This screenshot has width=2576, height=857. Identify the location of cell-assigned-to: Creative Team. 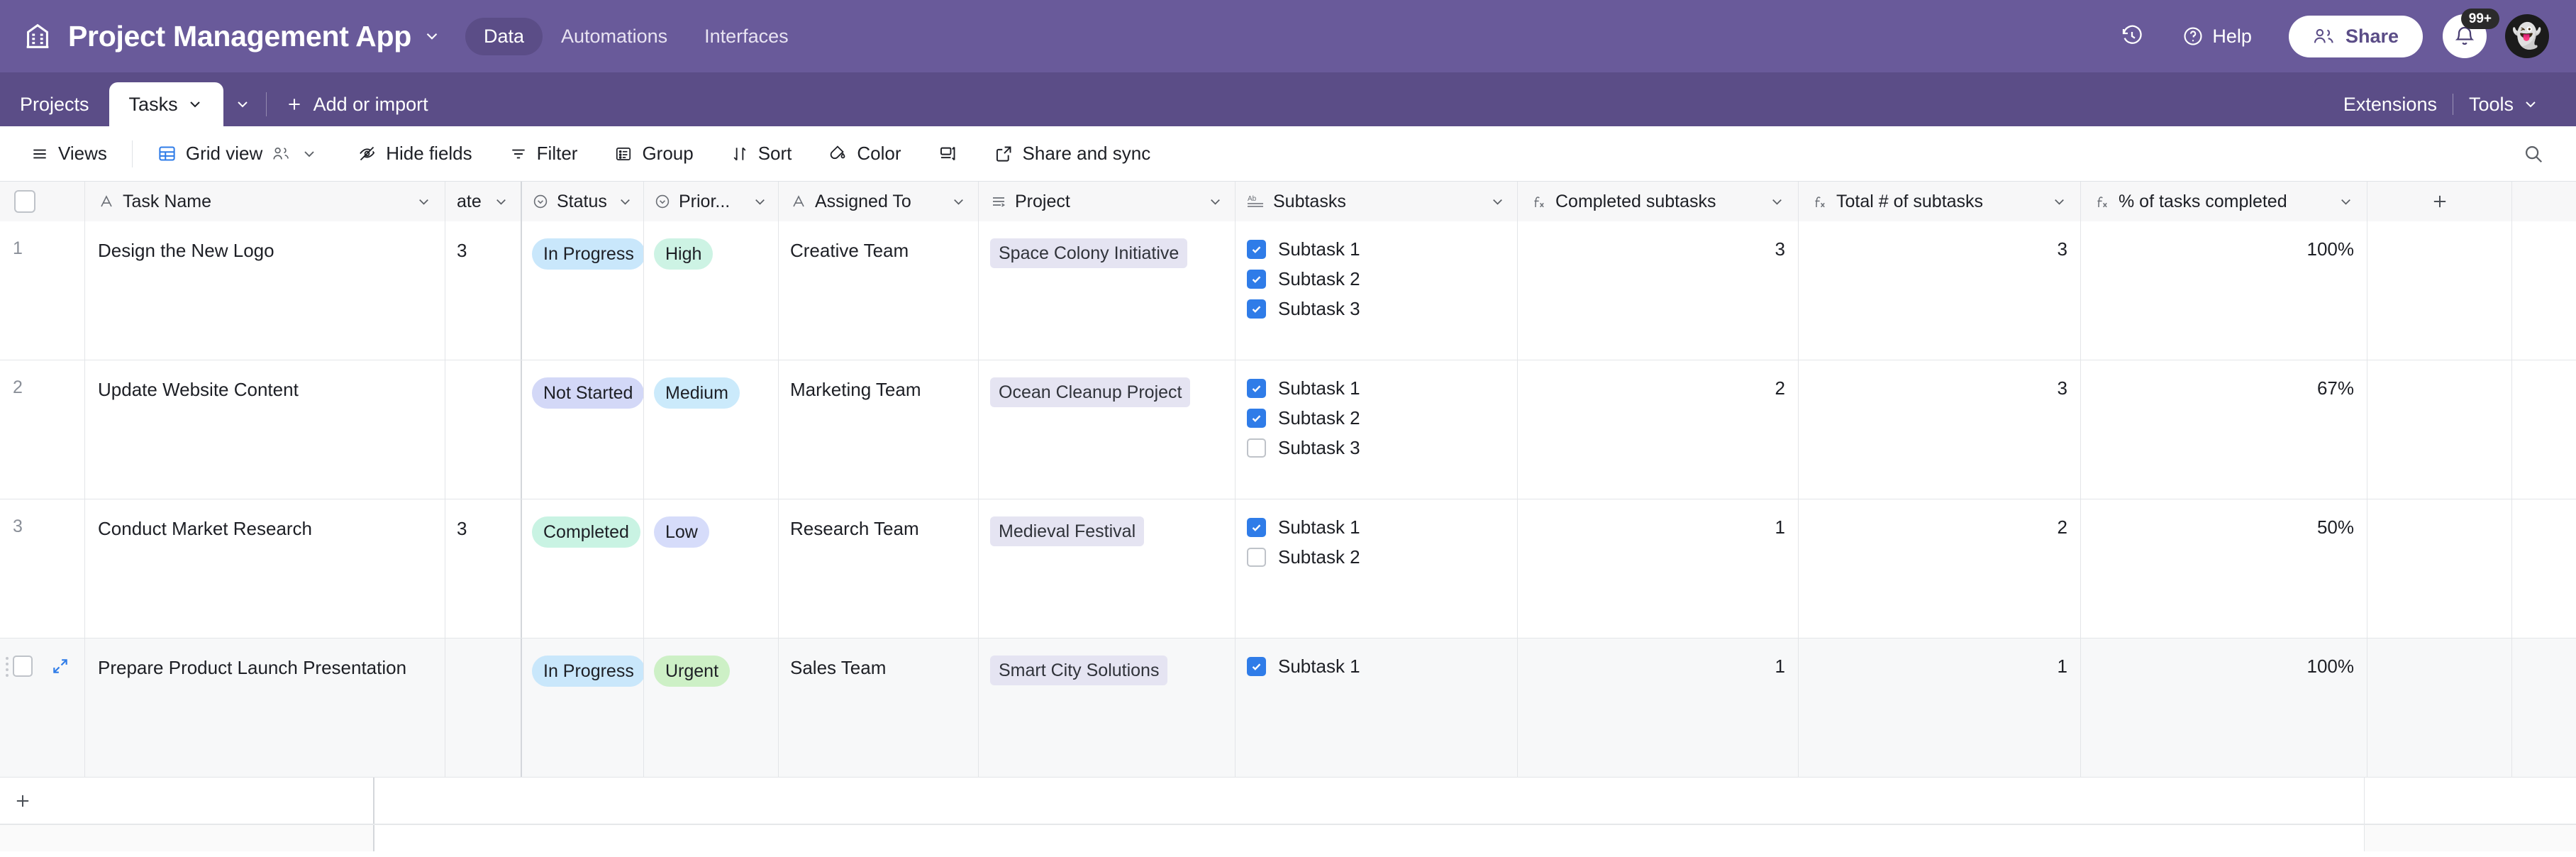
(879, 290).